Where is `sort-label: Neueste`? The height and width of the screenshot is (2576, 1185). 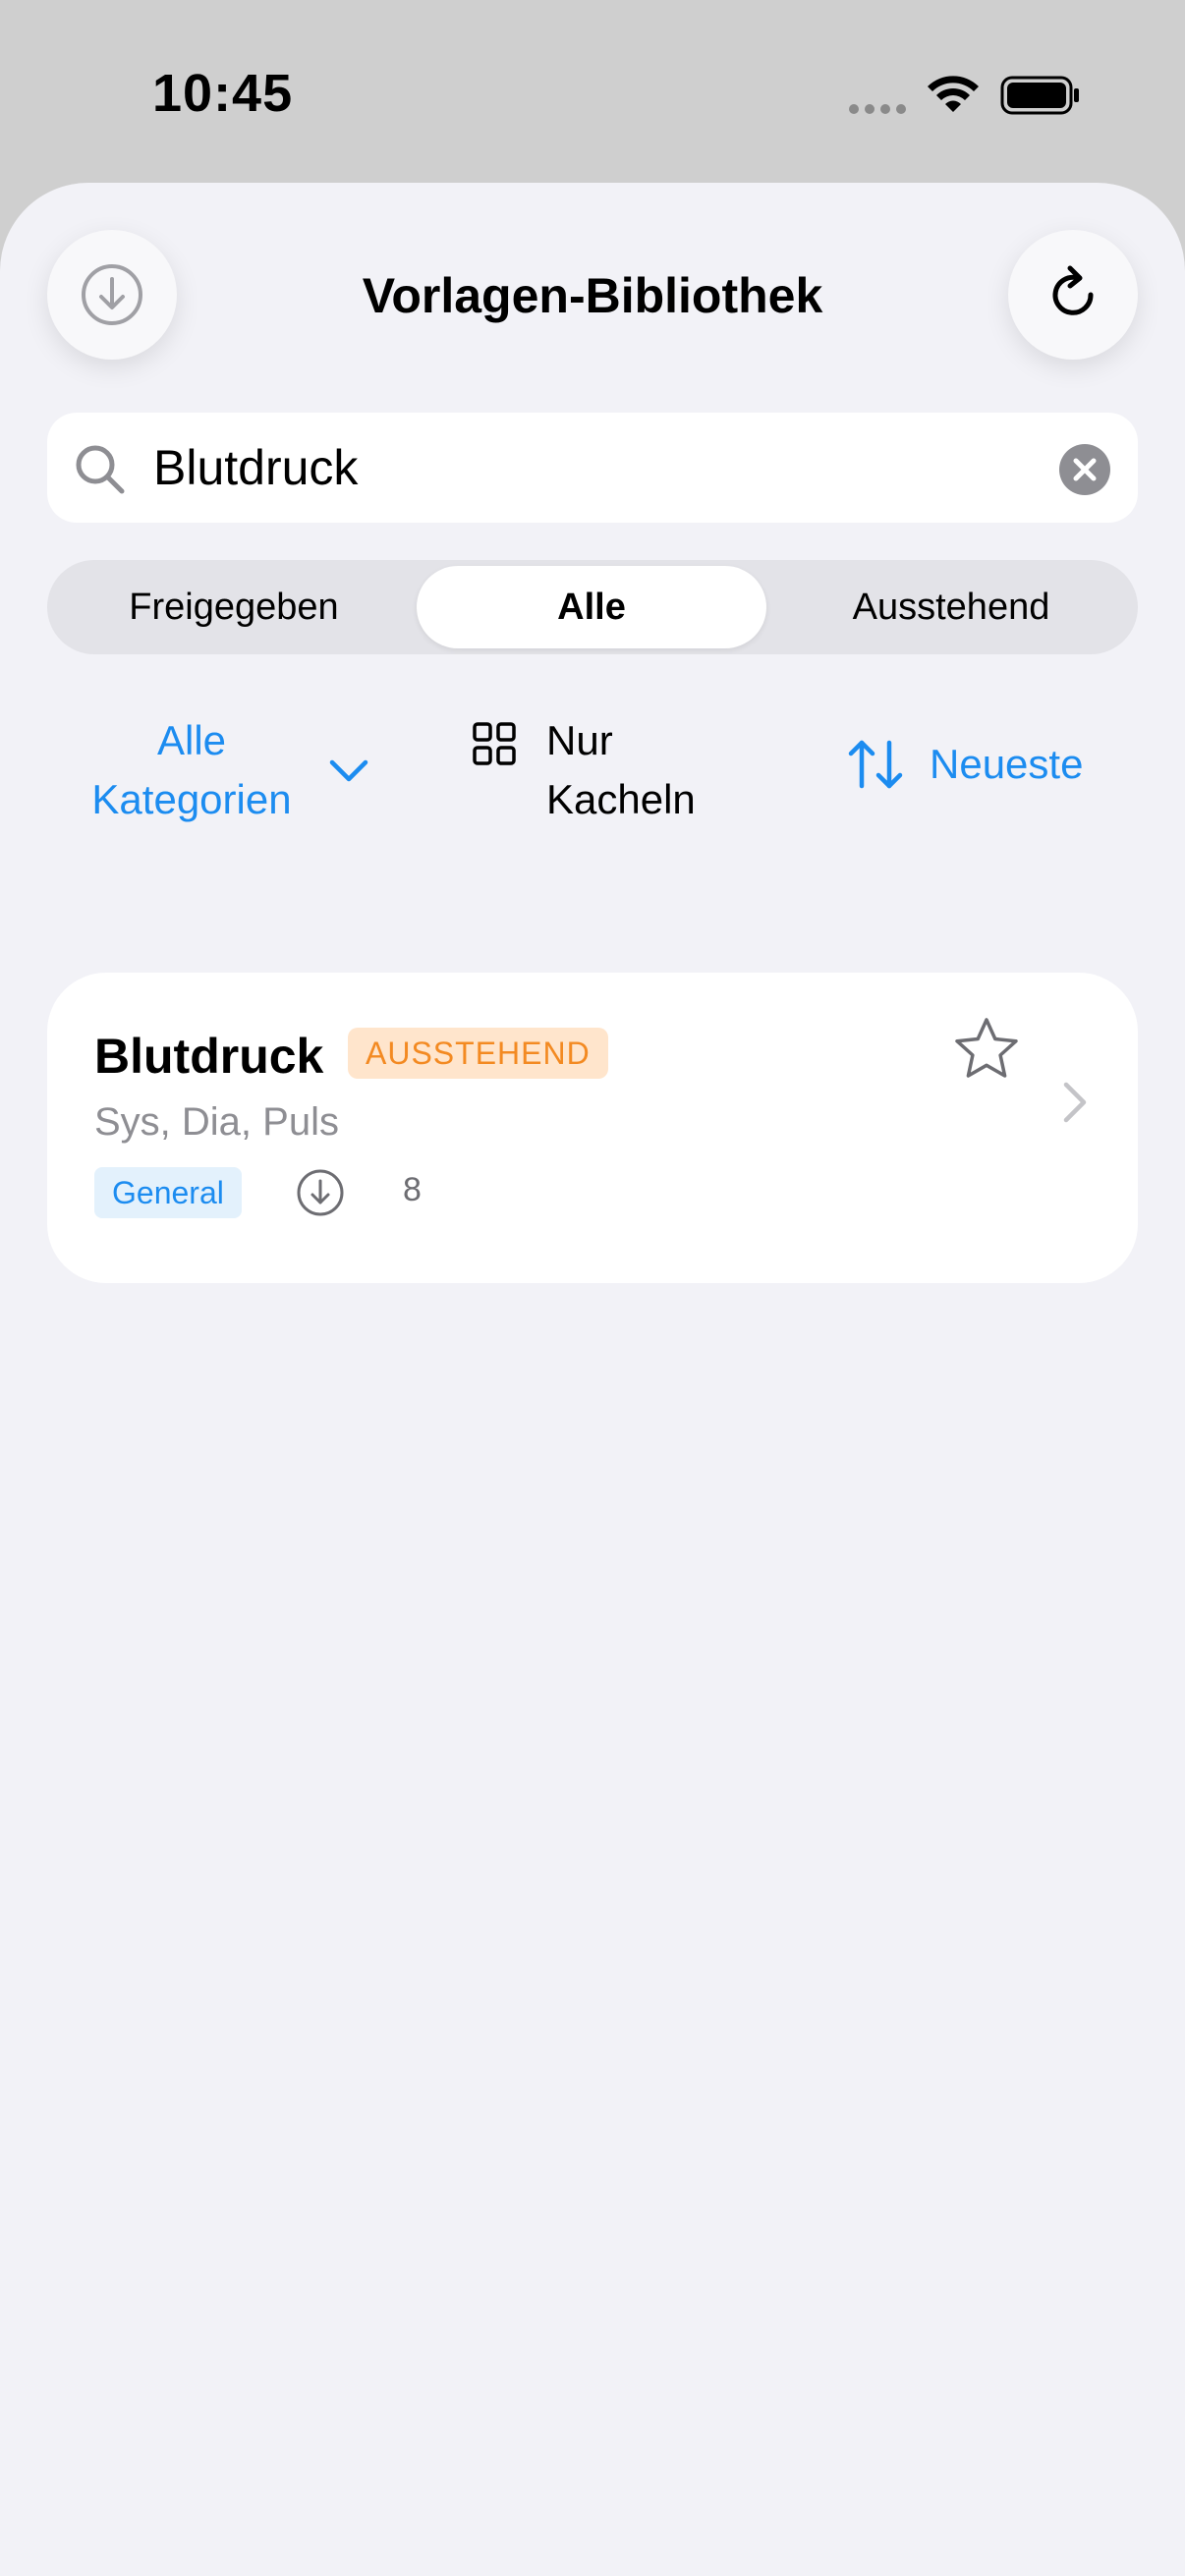 sort-label: Neueste is located at coordinates (1007, 764).